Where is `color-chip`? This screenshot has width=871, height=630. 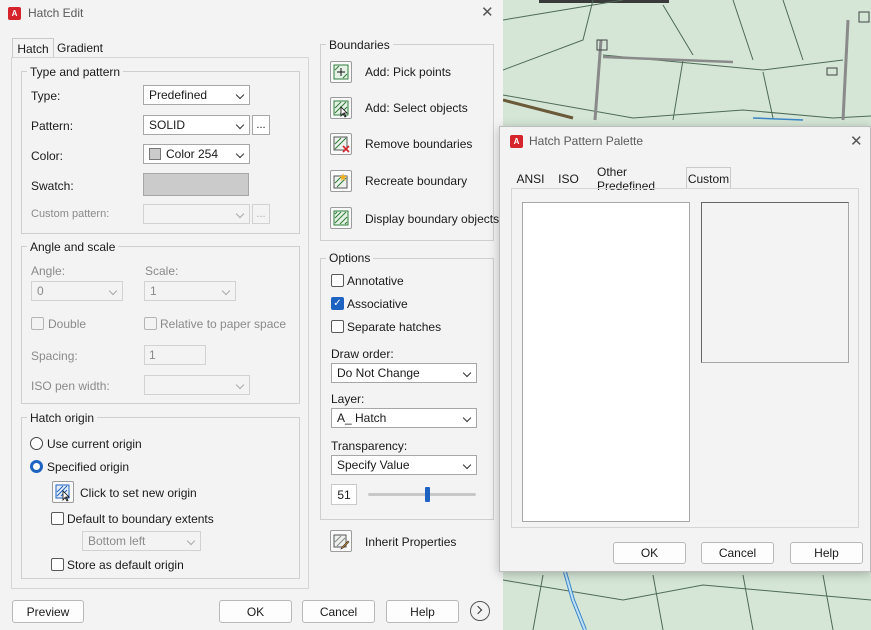
color-chip is located at coordinates (155, 154).